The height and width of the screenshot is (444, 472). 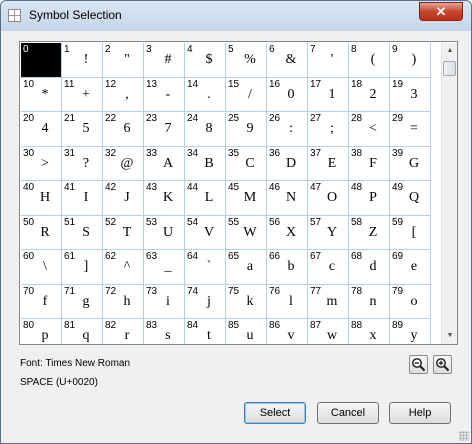 What do you see at coordinates (287, 94) in the screenshot?
I see `symbol-cell: 16 0` at bounding box center [287, 94].